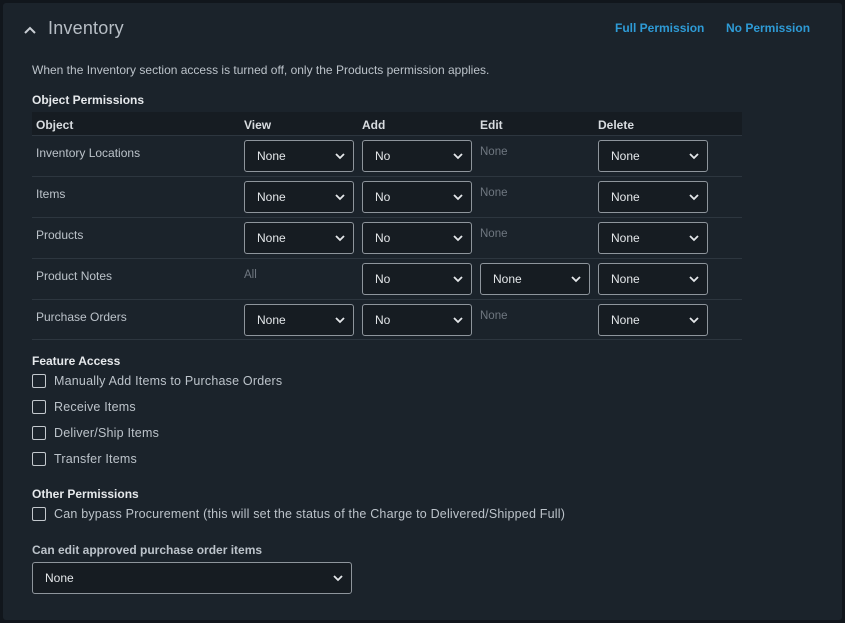  Describe the element at coordinates (422, 28) in the screenshot. I see `section-header: Inventory Full Permission No Permission` at that location.